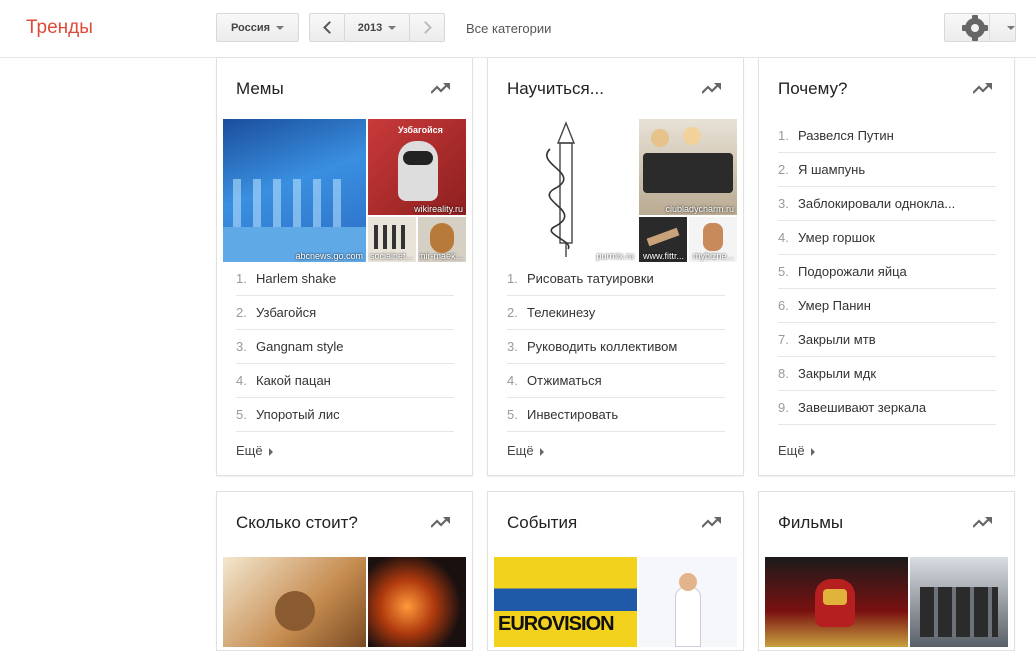 This screenshot has width=1036, height=651. I want to click on collage-image-meteor, so click(417, 602).